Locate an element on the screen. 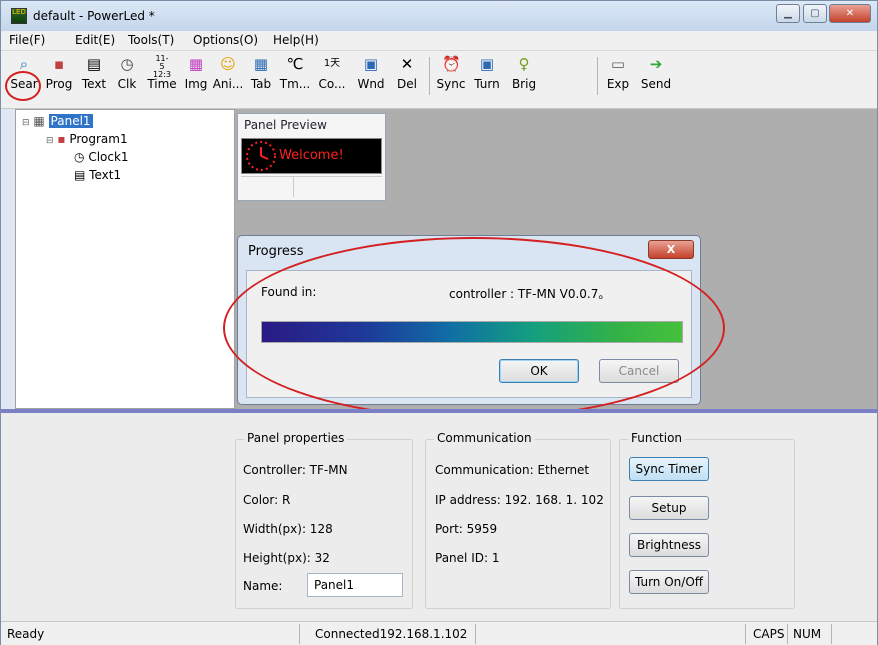  toolbar-text-button: ▤ Text is located at coordinates (94, 80).